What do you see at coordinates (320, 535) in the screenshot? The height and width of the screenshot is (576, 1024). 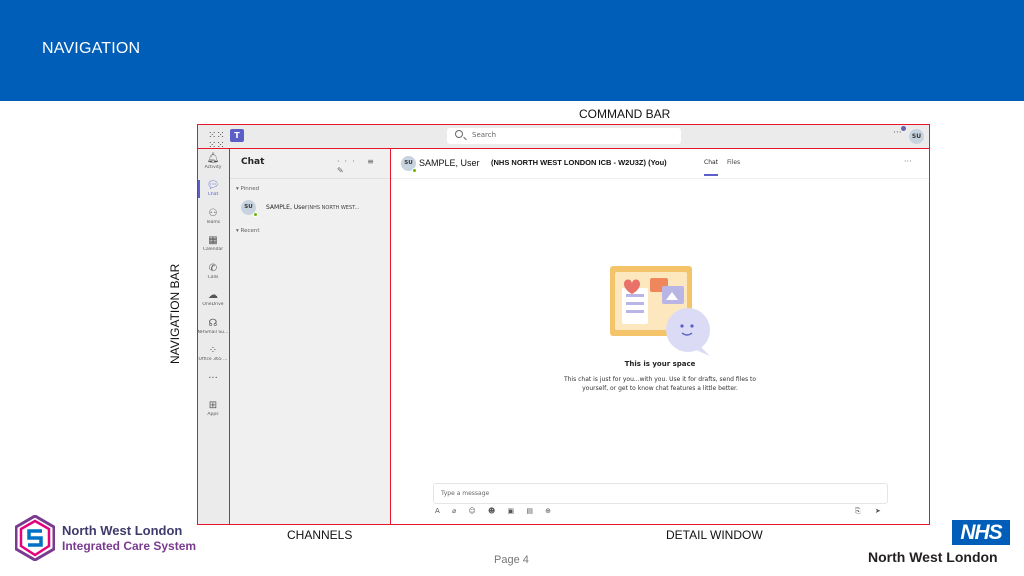 I see `channels-label: CHANNELS` at bounding box center [320, 535].